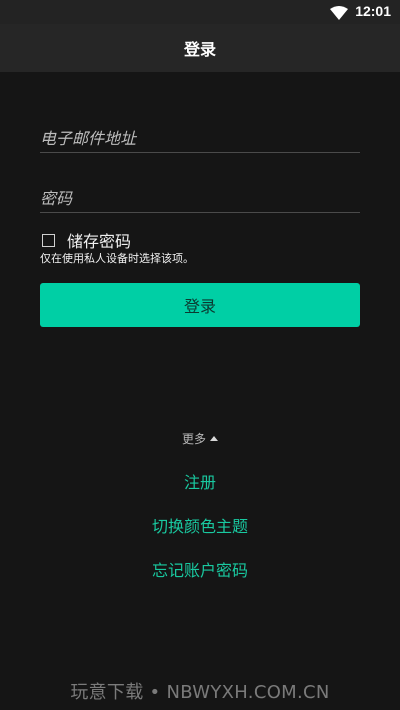 The image size is (400, 710). I want to click on remember-password-hint: 仅在使用私人设备时选择该项。, so click(117, 258).